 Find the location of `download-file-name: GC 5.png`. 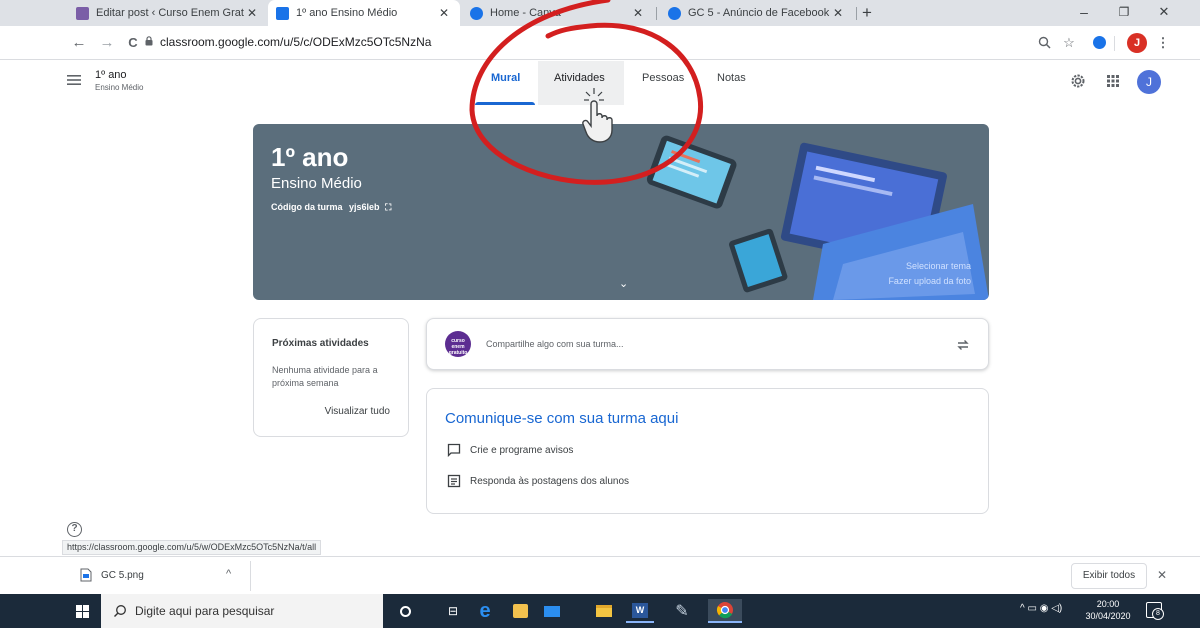

download-file-name: GC 5.png is located at coordinates (122, 575).